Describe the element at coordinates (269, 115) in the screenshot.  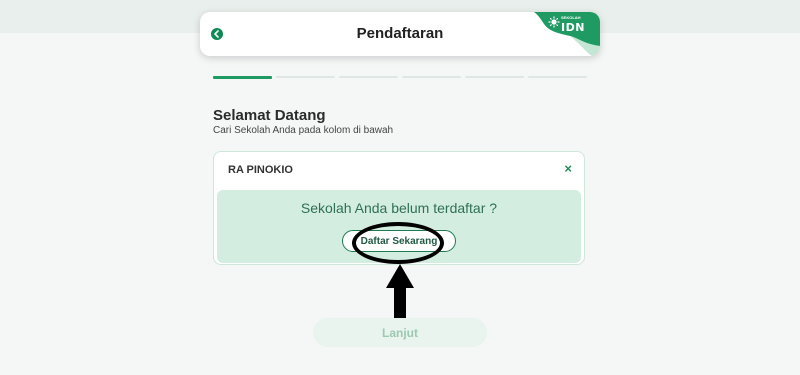
I see `welcome-title: Selamat Datang` at that location.